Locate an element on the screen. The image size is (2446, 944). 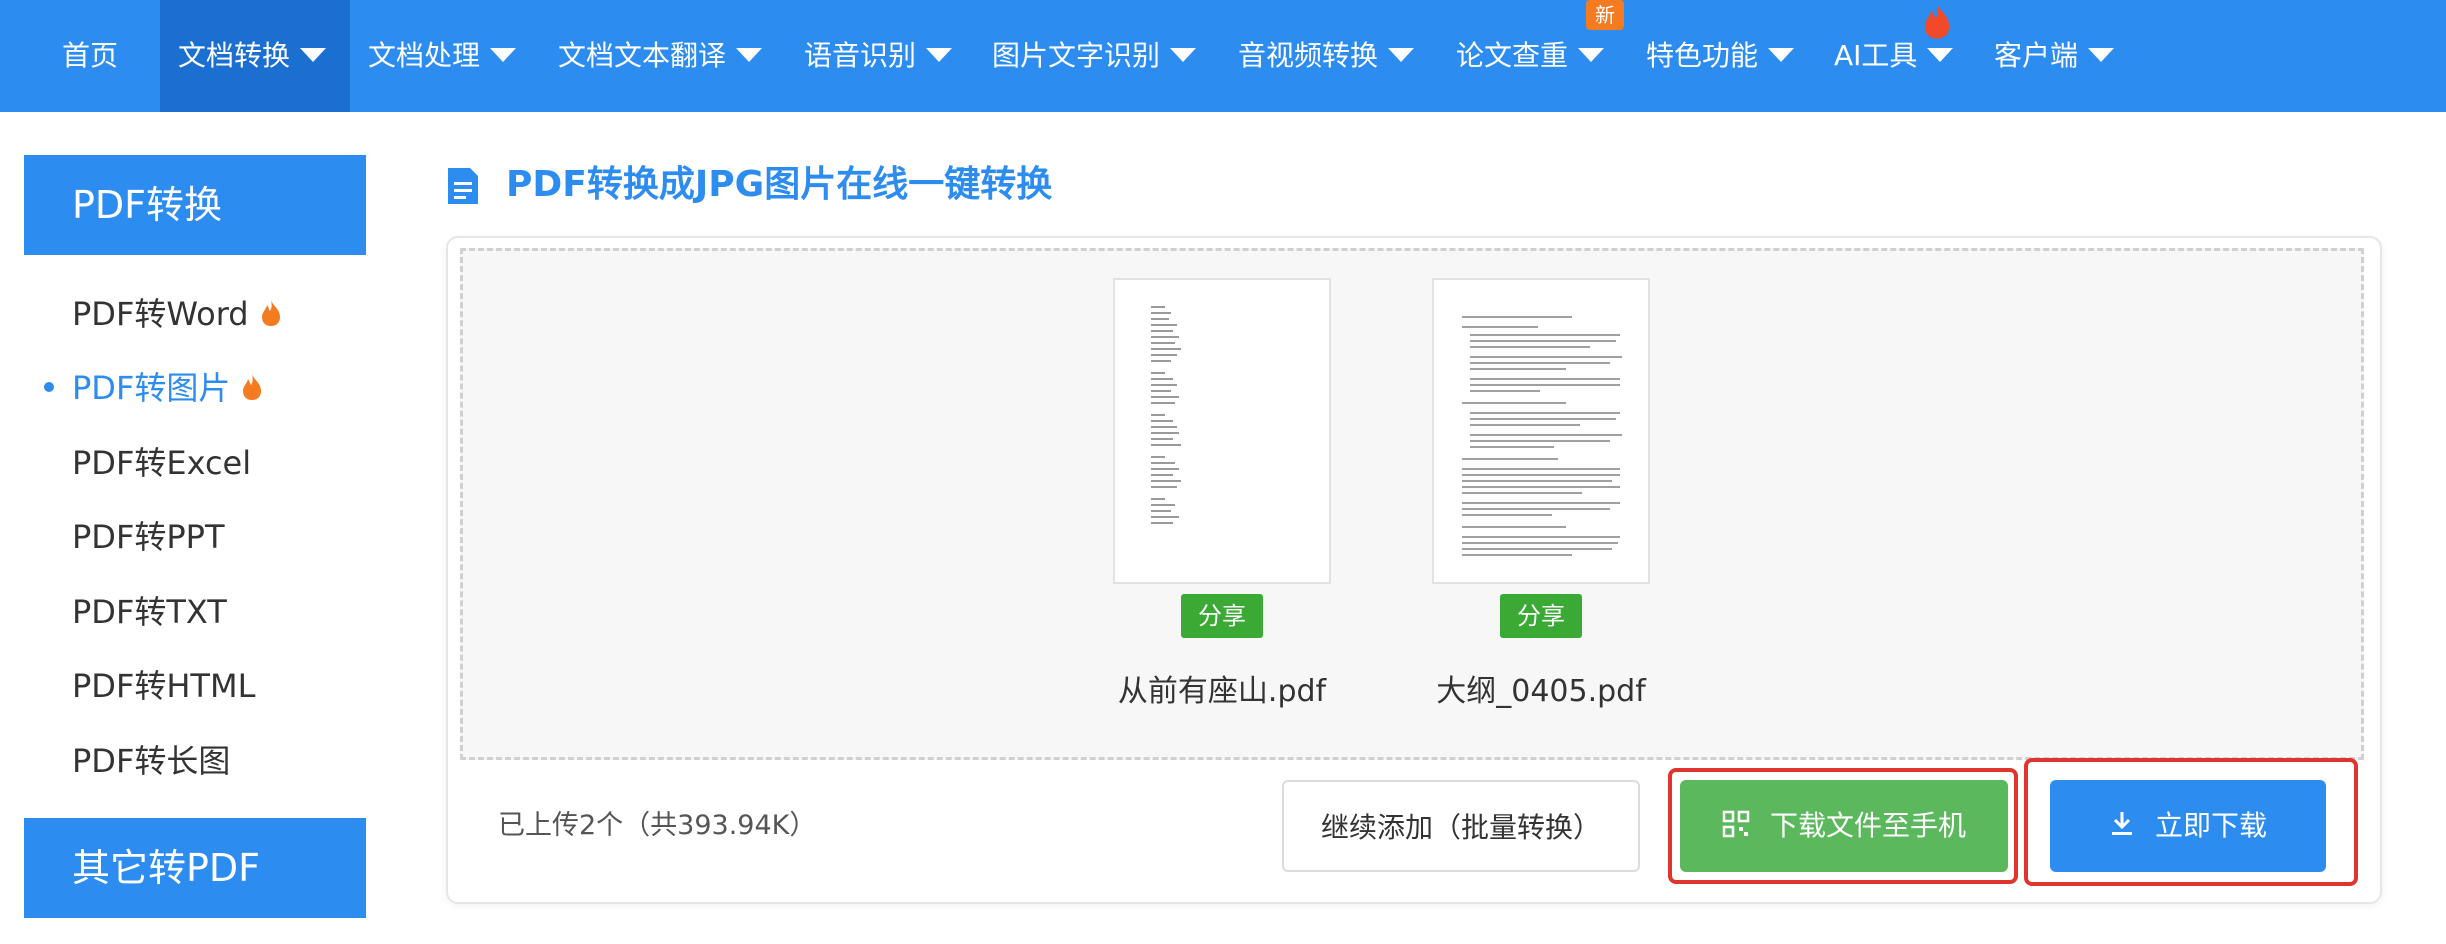
nav-item-doc-process: 文档处理 is located at coordinates (442, 56).